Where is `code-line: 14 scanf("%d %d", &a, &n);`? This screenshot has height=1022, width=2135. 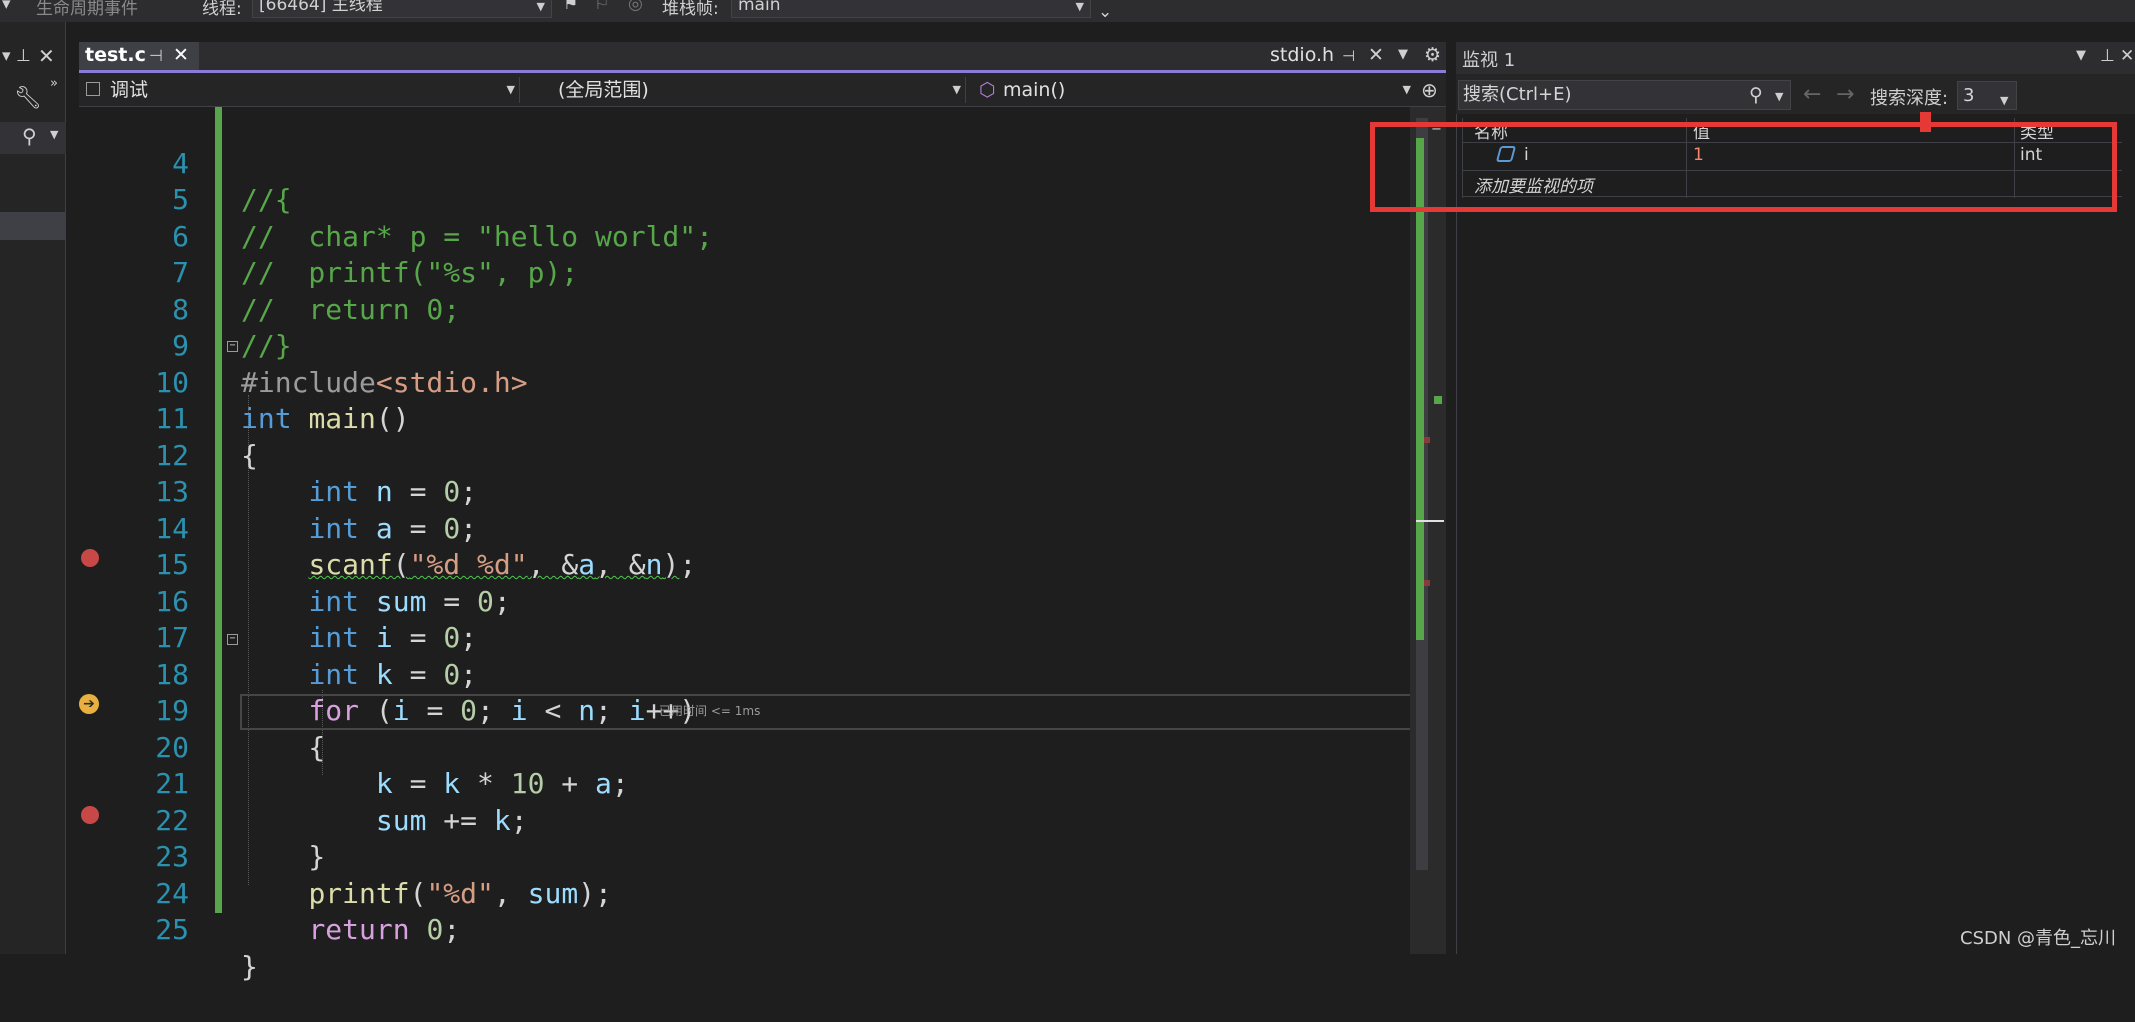
code-line: 14 scanf("%d %d", &a, &n); is located at coordinates (744, 528).